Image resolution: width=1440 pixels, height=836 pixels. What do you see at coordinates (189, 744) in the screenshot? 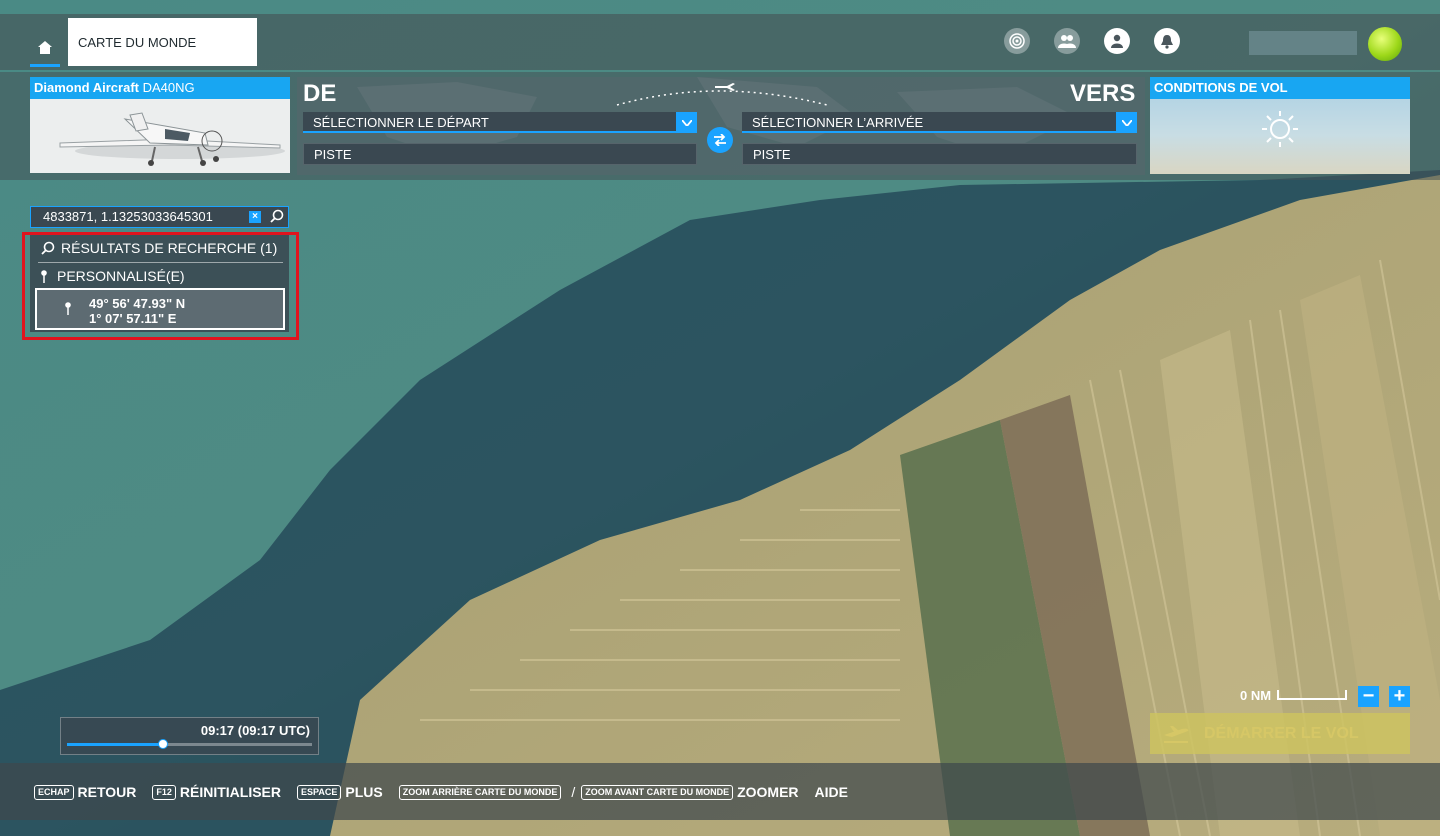
I see `time-slider` at bounding box center [189, 744].